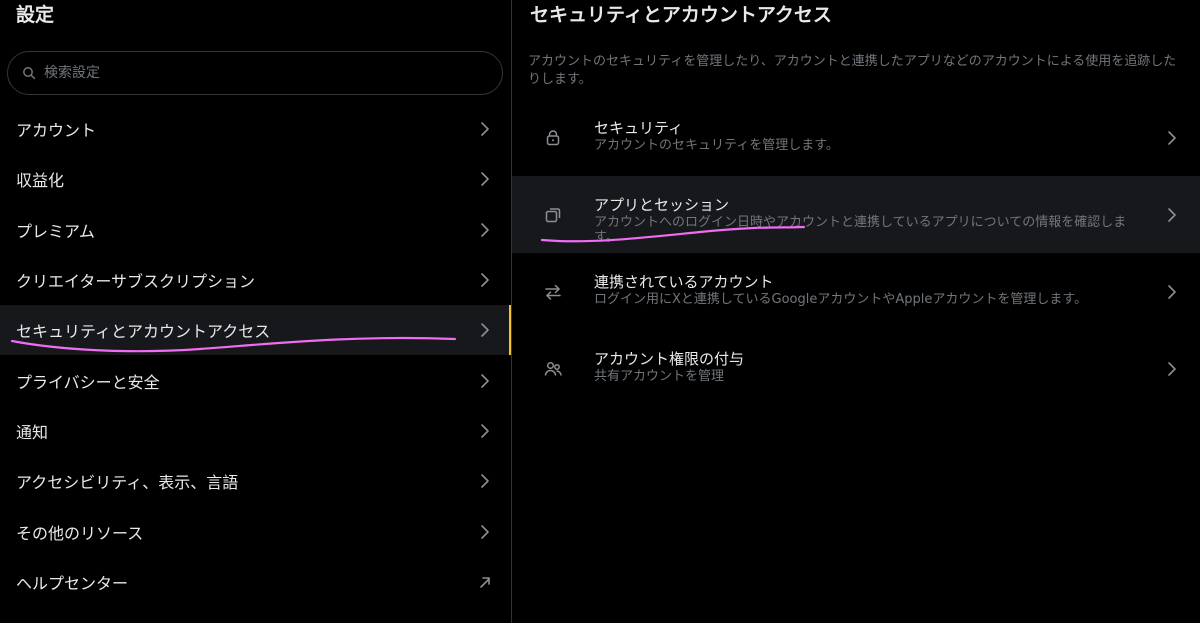 Image resolution: width=1200 pixels, height=623 pixels. What do you see at coordinates (72, 583) in the screenshot?
I see `sidebar-item-label: ヘルプセンター` at bounding box center [72, 583].